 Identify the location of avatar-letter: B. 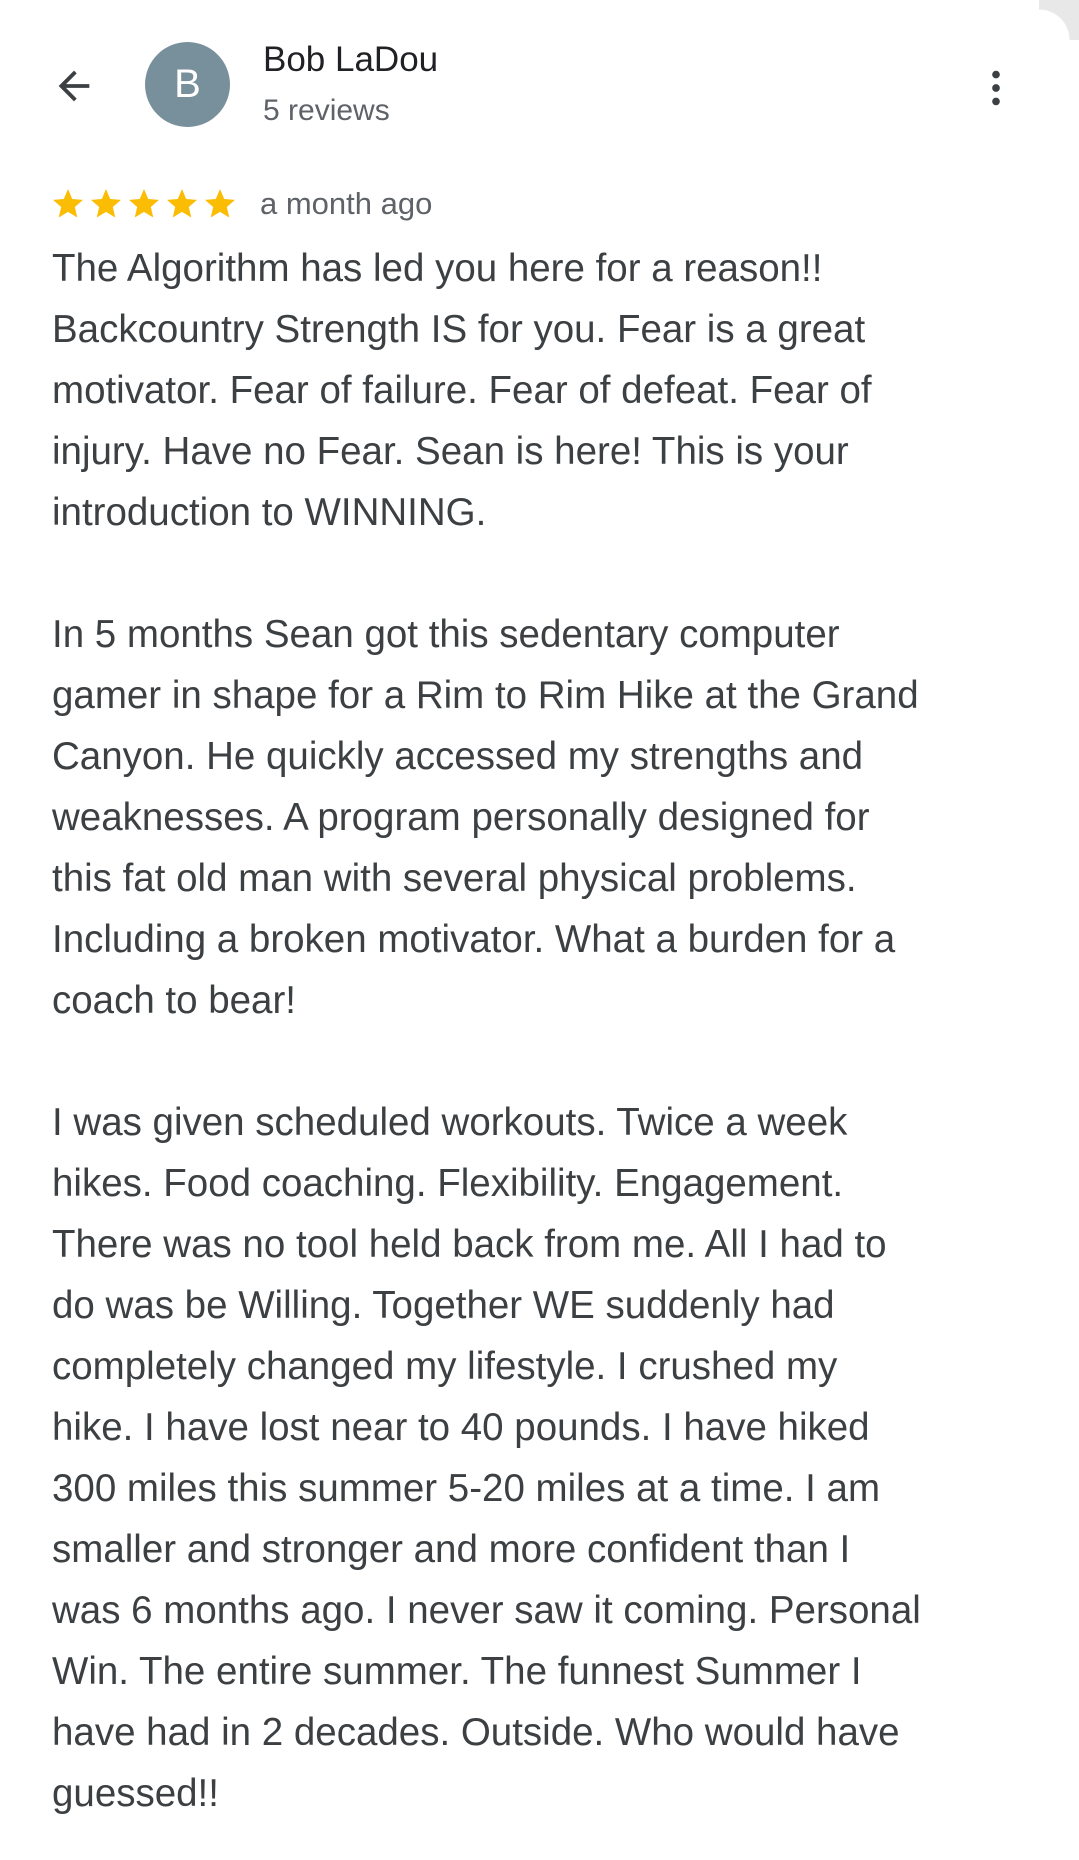
(187, 84).